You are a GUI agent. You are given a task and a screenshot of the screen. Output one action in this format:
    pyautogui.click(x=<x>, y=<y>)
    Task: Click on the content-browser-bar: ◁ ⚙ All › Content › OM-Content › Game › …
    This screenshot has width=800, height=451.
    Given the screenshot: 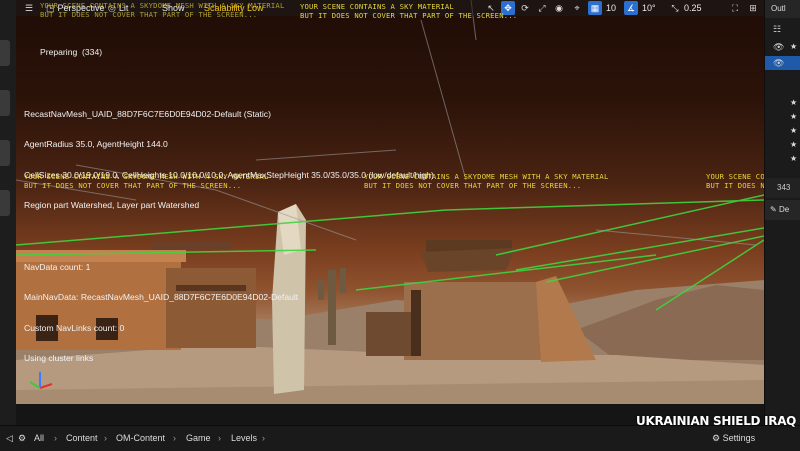 What is the action you would take?
    pyautogui.click(x=400, y=438)
    